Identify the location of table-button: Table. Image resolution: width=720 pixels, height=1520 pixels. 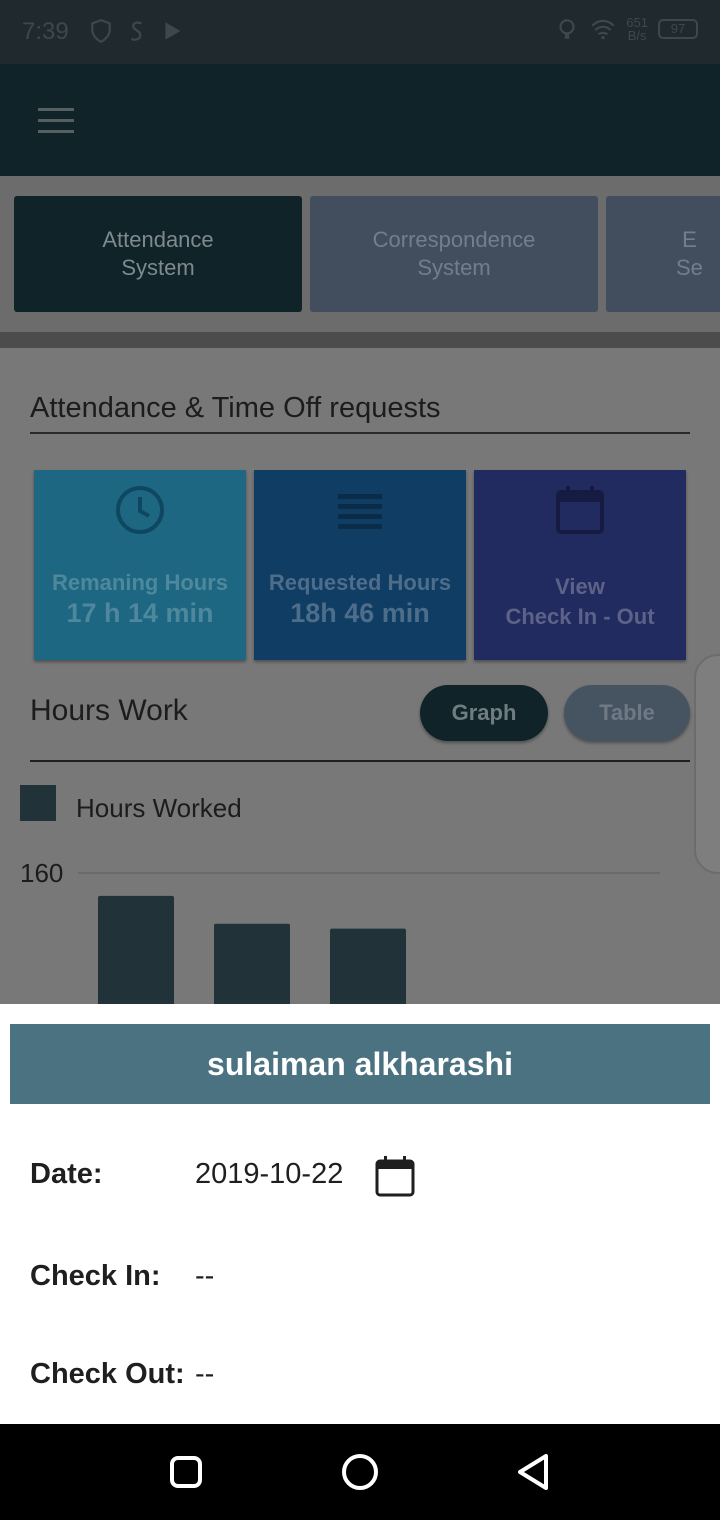
(627, 713).